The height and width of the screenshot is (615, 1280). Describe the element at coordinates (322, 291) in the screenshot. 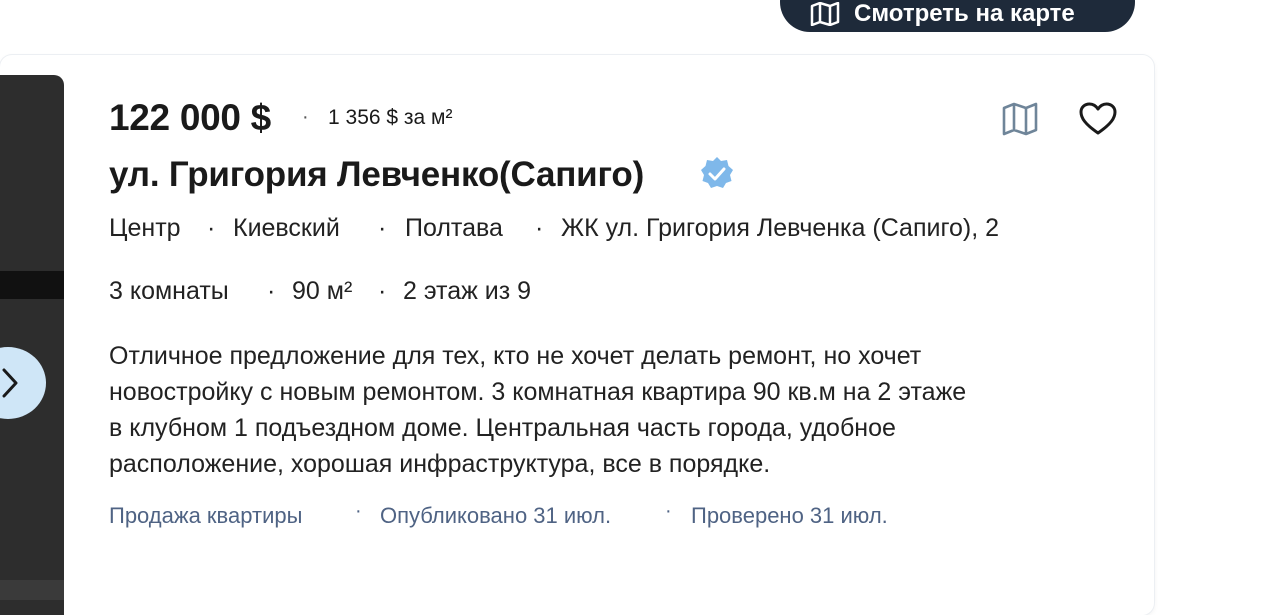

I see `param-area: 90 м²` at that location.